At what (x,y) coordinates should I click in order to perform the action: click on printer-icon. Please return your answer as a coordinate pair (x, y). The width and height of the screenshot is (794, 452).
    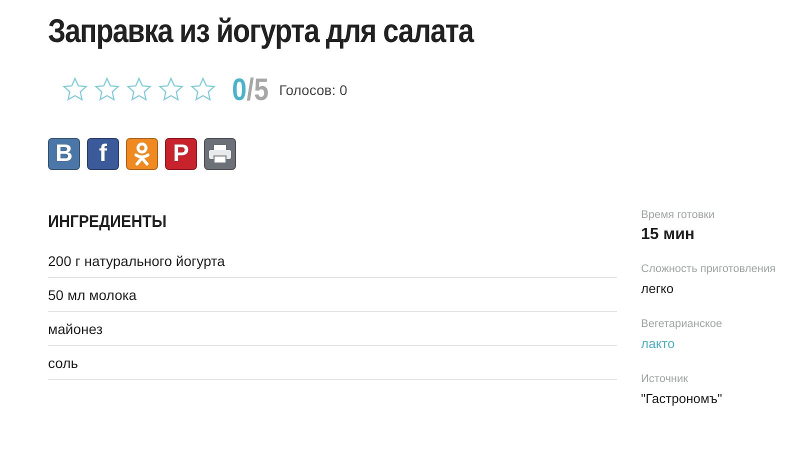
    Looking at the image, I should click on (220, 154).